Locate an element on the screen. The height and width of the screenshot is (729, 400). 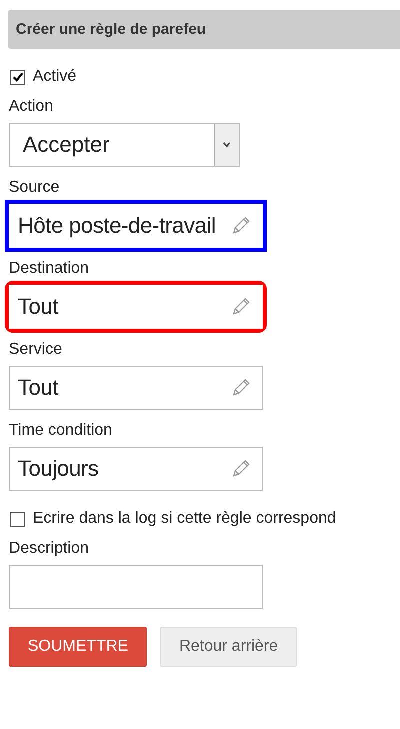
field-label: Source is located at coordinates (34, 188).